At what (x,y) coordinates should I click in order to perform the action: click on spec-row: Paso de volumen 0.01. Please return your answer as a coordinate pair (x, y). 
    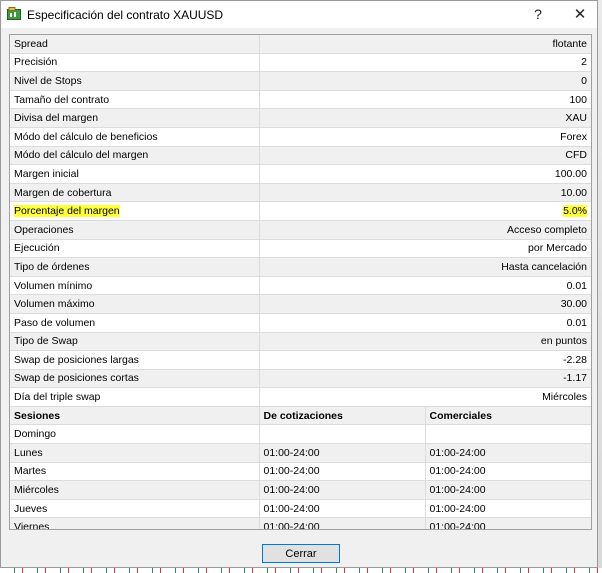
    Looking at the image, I should click on (300, 323).